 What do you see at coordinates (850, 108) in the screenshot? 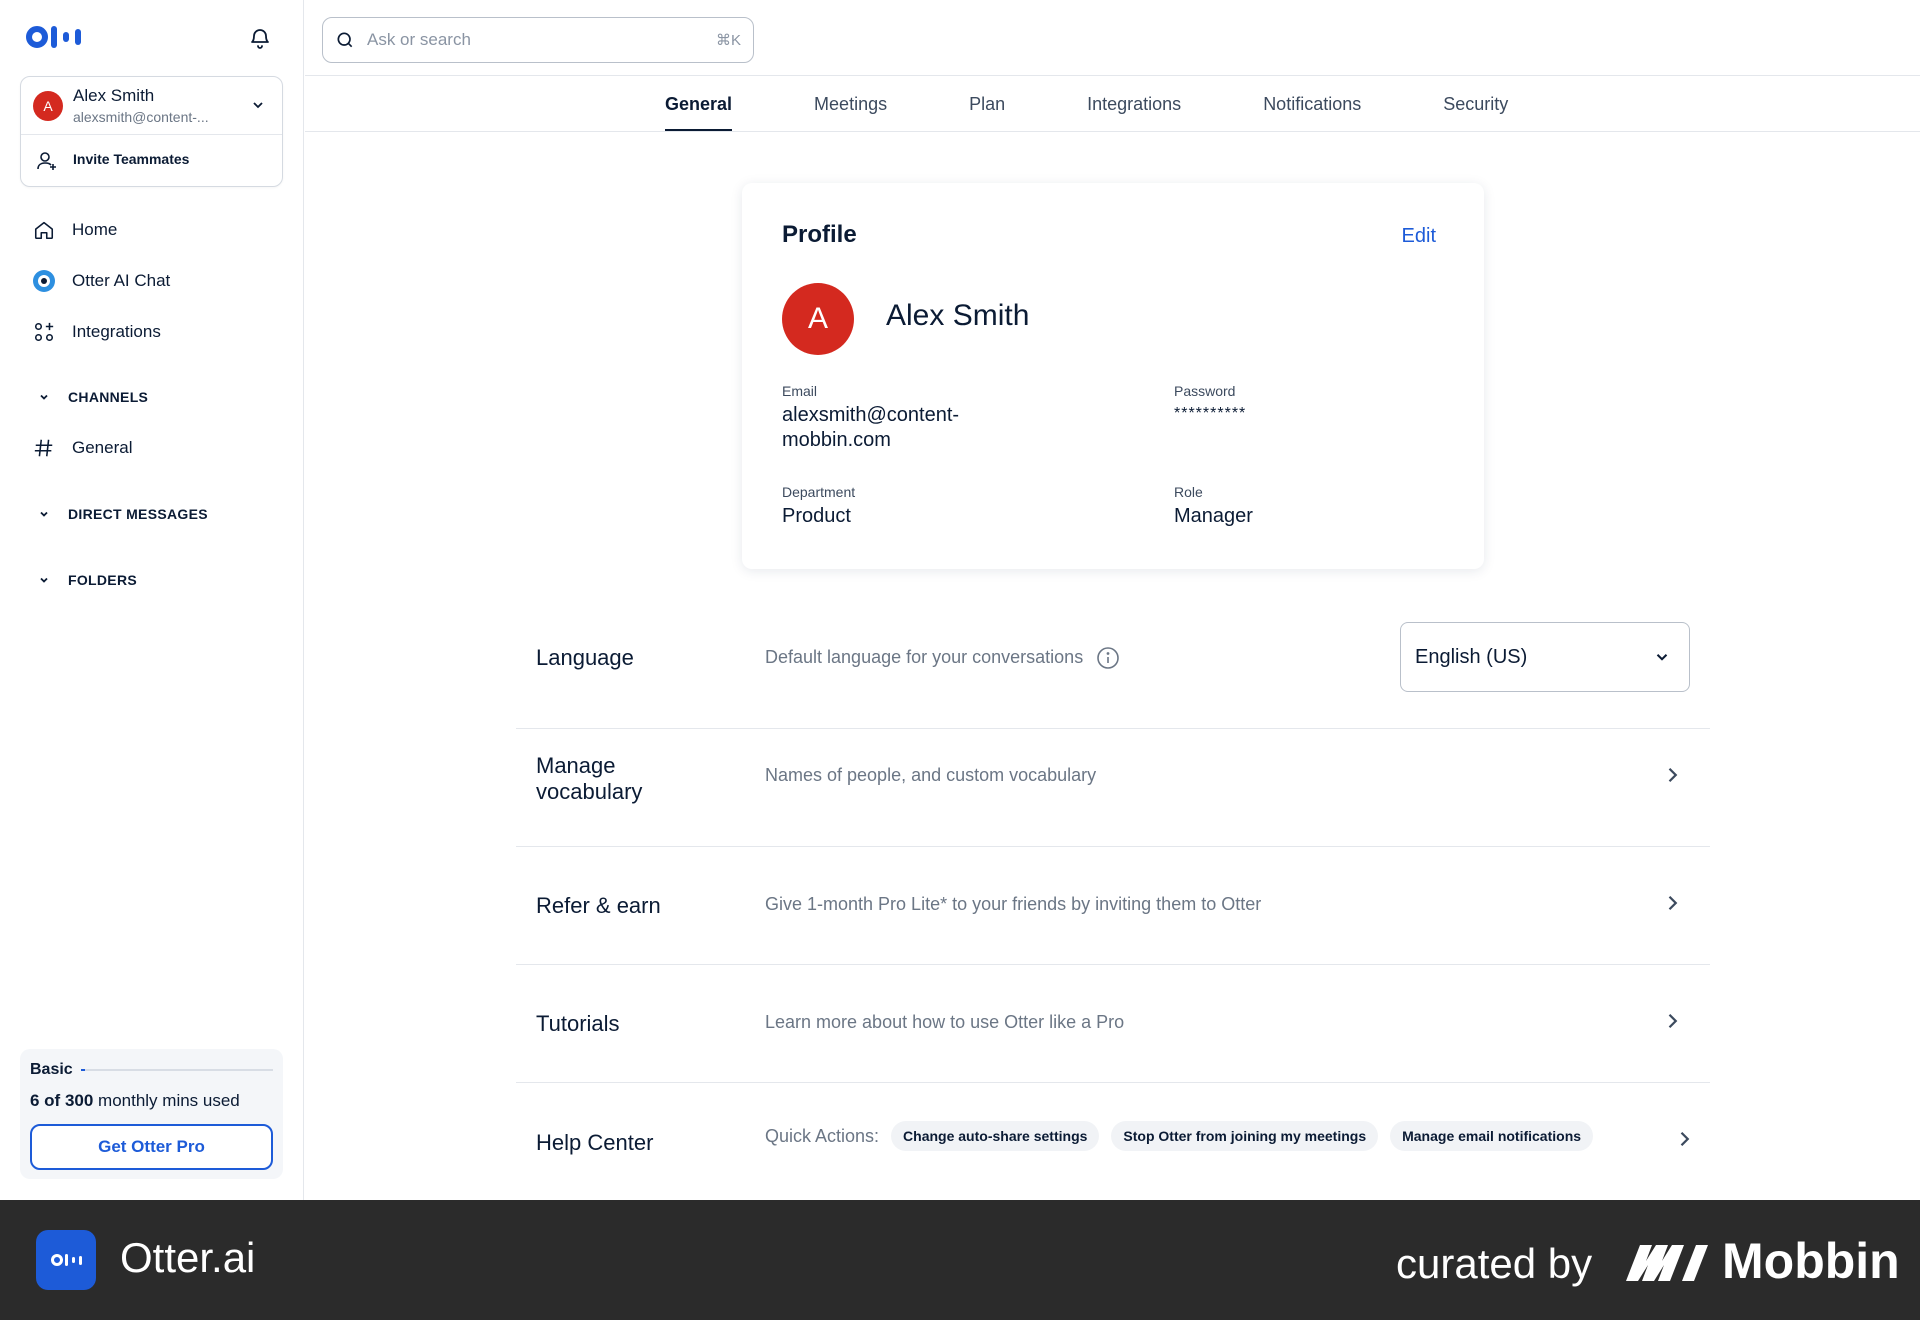
I see `tab-meetings: Meetings` at bounding box center [850, 108].